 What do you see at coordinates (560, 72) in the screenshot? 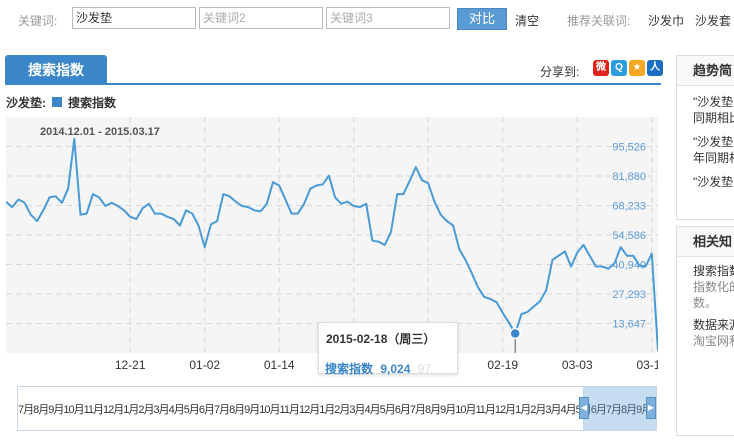
I see `share-label: 分享到:` at bounding box center [560, 72].